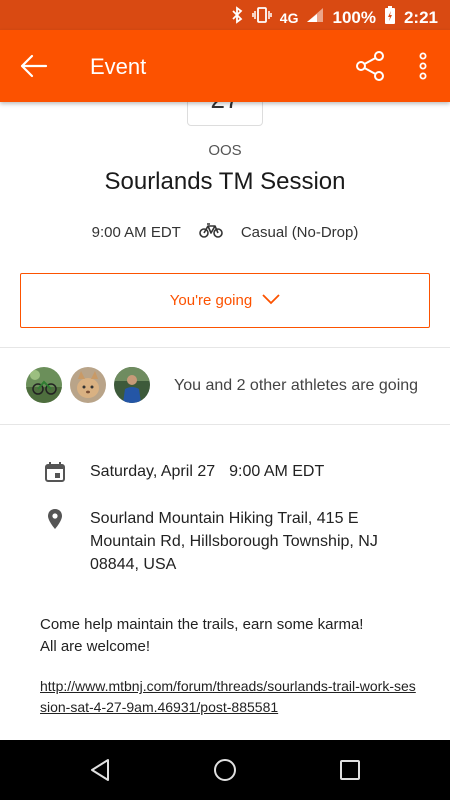 The image size is (450, 800). I want to click on arrow-left-icon, so click(34, 66).